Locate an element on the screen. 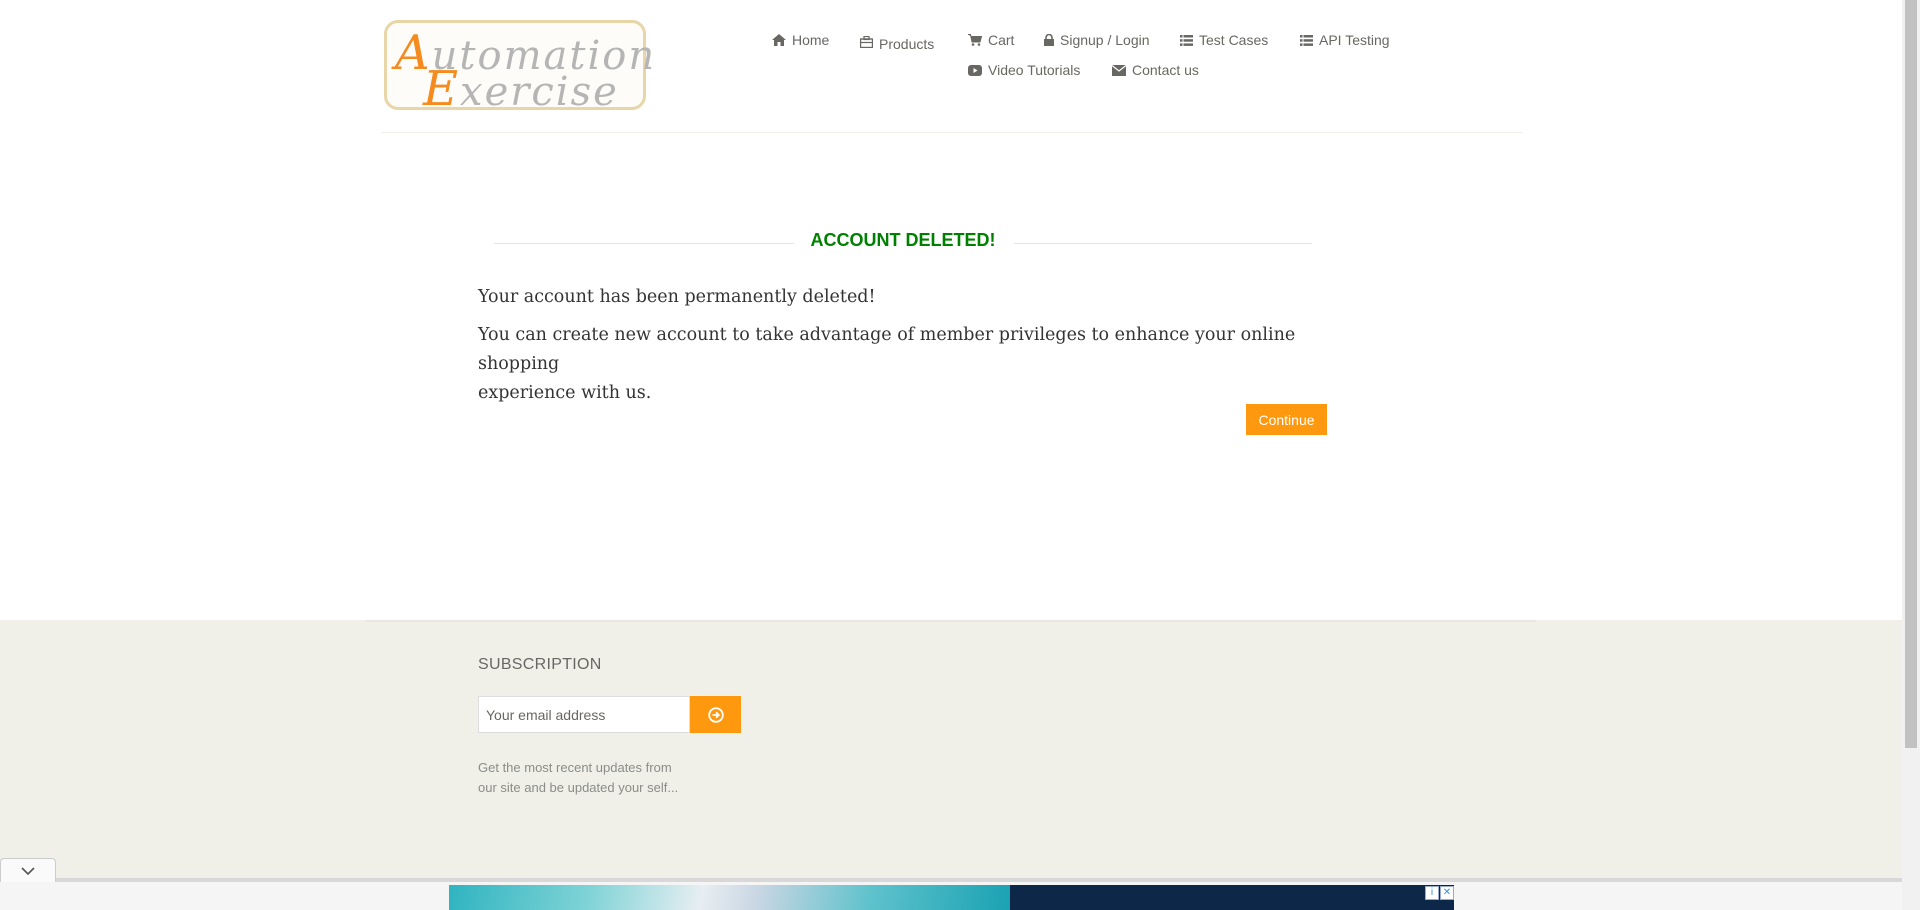 The height and width of the screenshot is (910, 1920). home-icon is located at coordinates (779, 40).